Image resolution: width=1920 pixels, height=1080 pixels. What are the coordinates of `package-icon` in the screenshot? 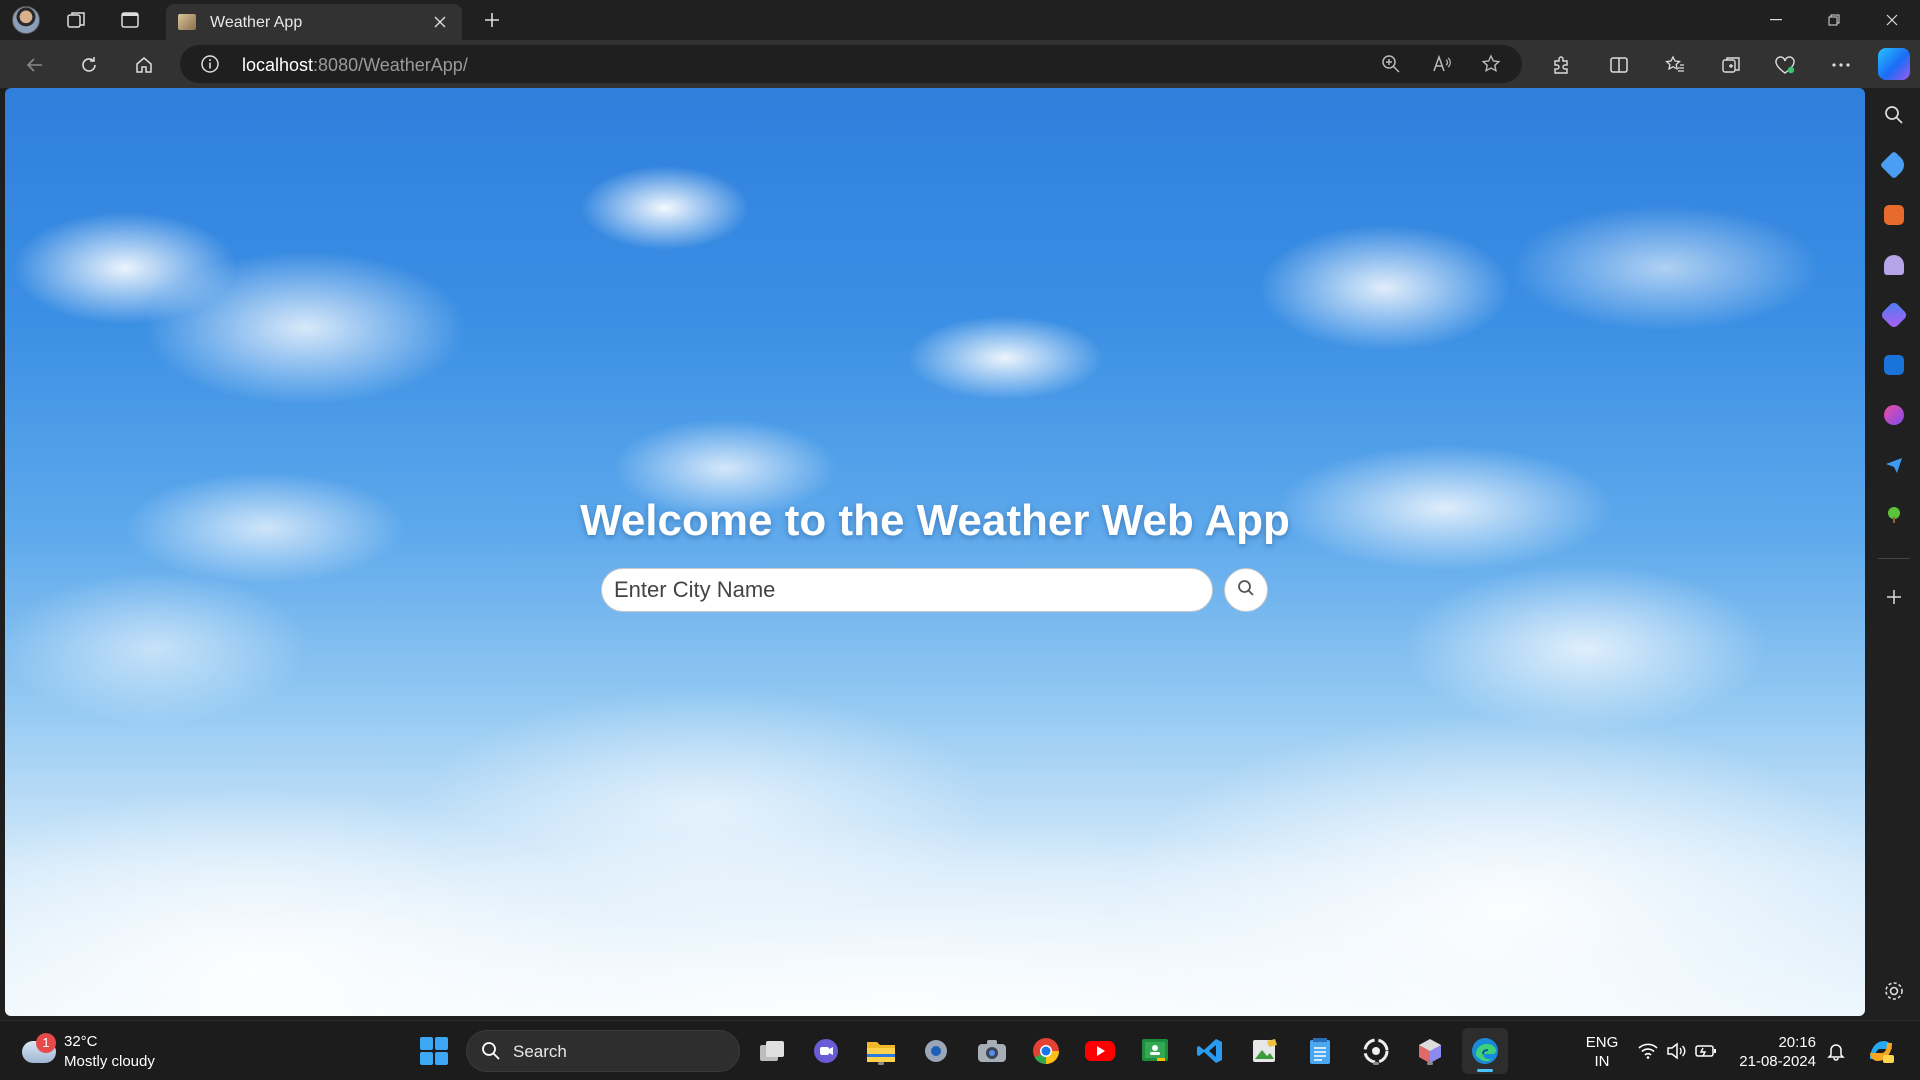 It's located at (1430, 1051).